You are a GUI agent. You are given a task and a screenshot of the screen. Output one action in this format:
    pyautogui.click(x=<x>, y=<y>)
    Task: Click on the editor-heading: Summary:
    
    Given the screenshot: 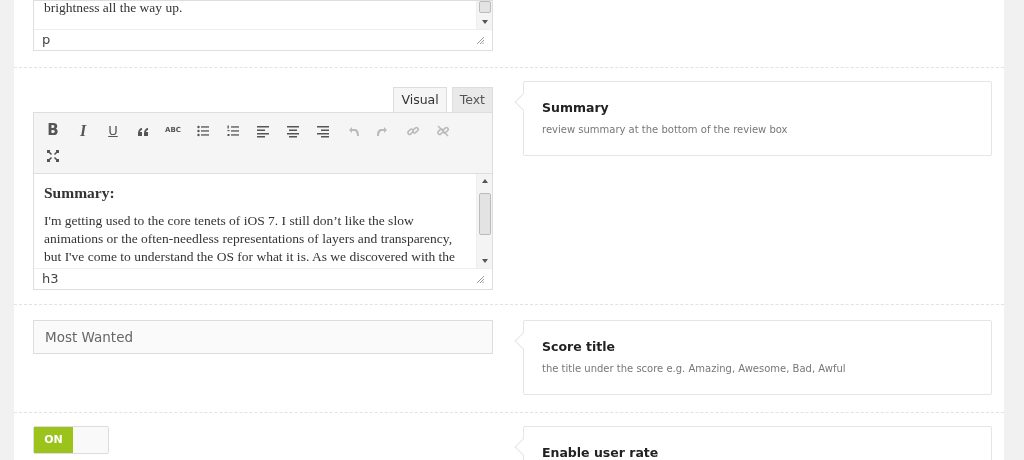 What is the action you would take?
    pyautogui.click(x=80, y=193)
    